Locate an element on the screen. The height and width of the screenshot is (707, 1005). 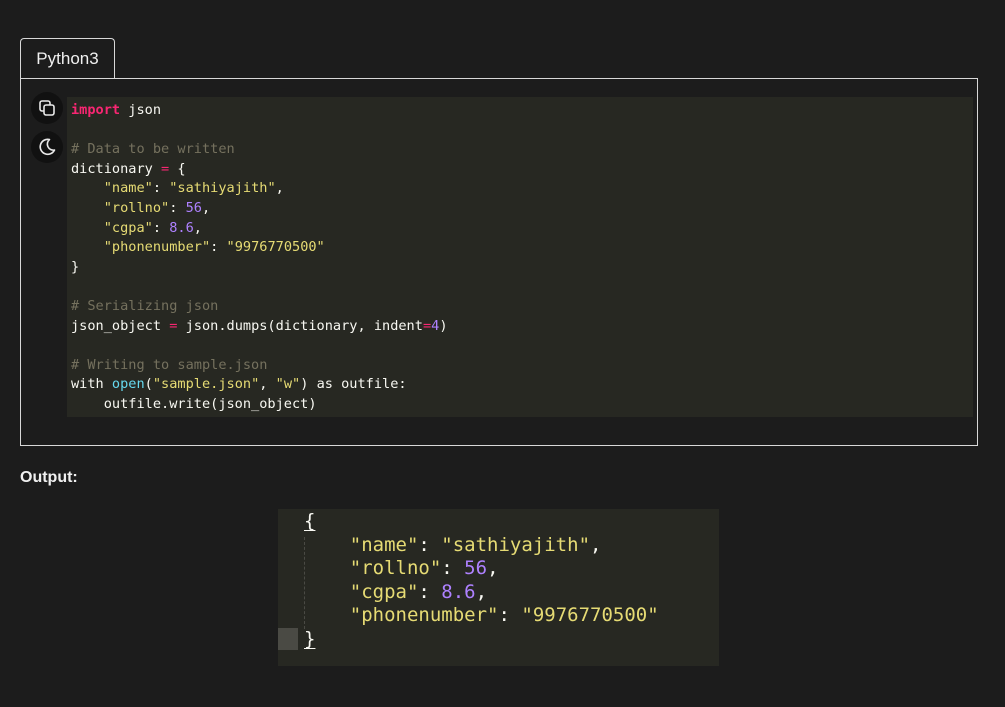
copy-button is located at coordinates (47, 108).